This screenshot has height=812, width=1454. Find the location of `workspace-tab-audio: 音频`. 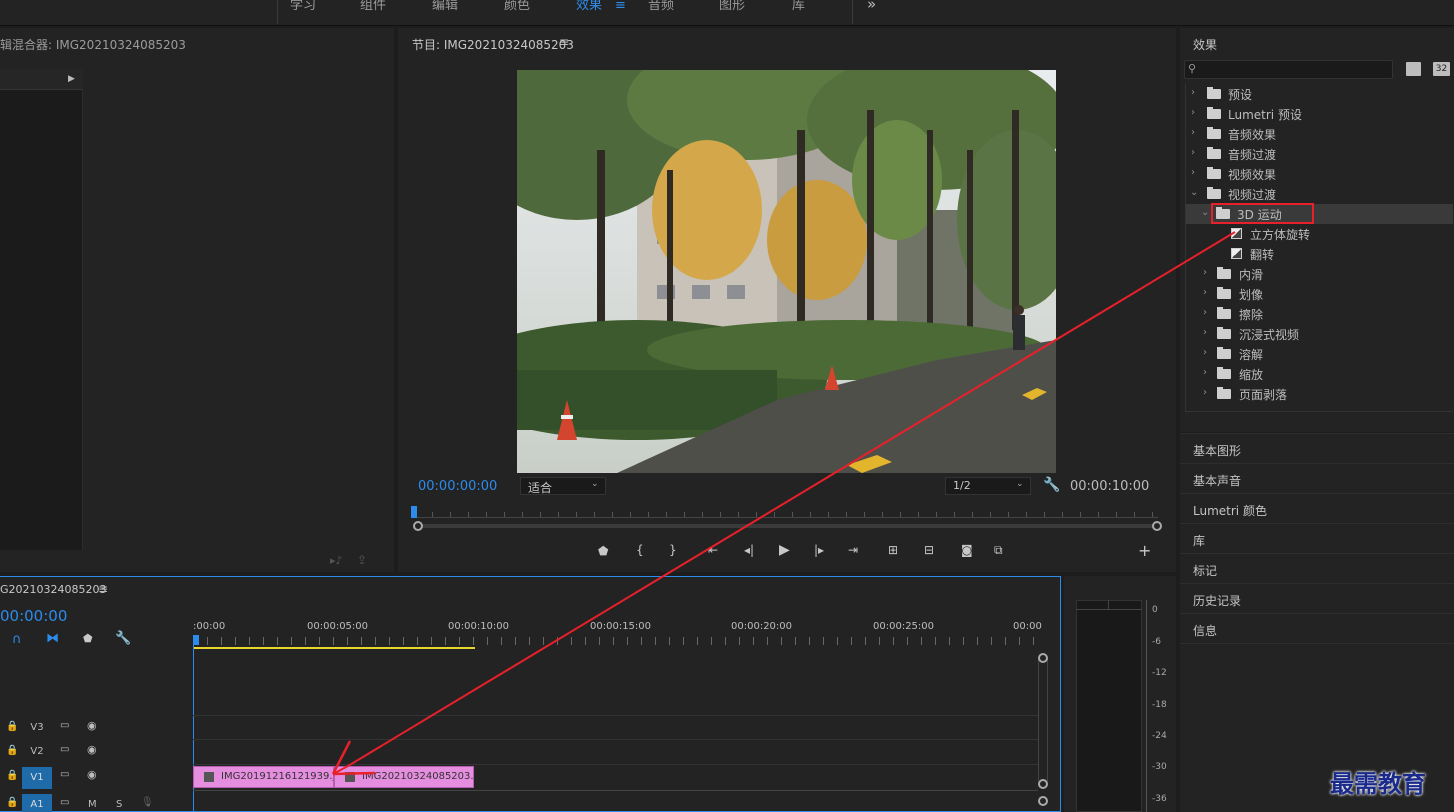

workspace-tab-audio: 音频 is located at coordinates (661, 6).